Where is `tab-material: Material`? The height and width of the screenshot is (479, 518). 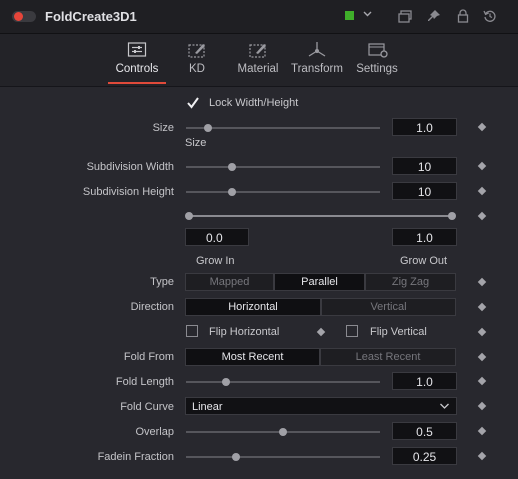
tab-material: Material is located at coordinates (258, 59).